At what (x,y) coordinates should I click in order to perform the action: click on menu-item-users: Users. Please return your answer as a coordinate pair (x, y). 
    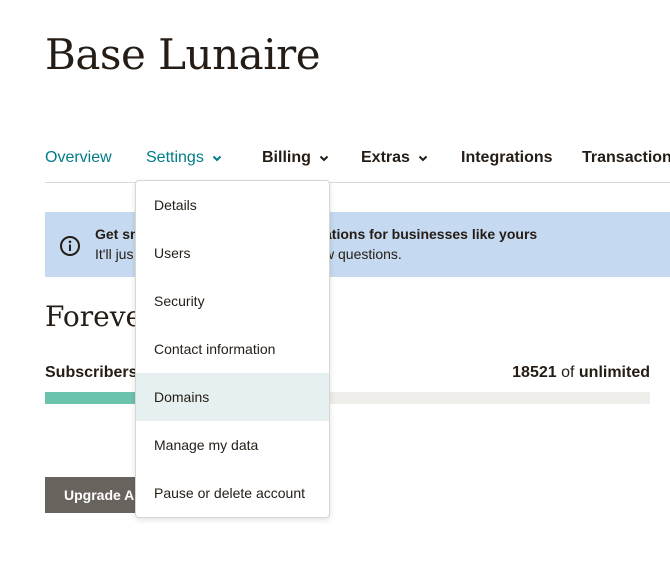
    Looking at the image, I should click on (232, 253).